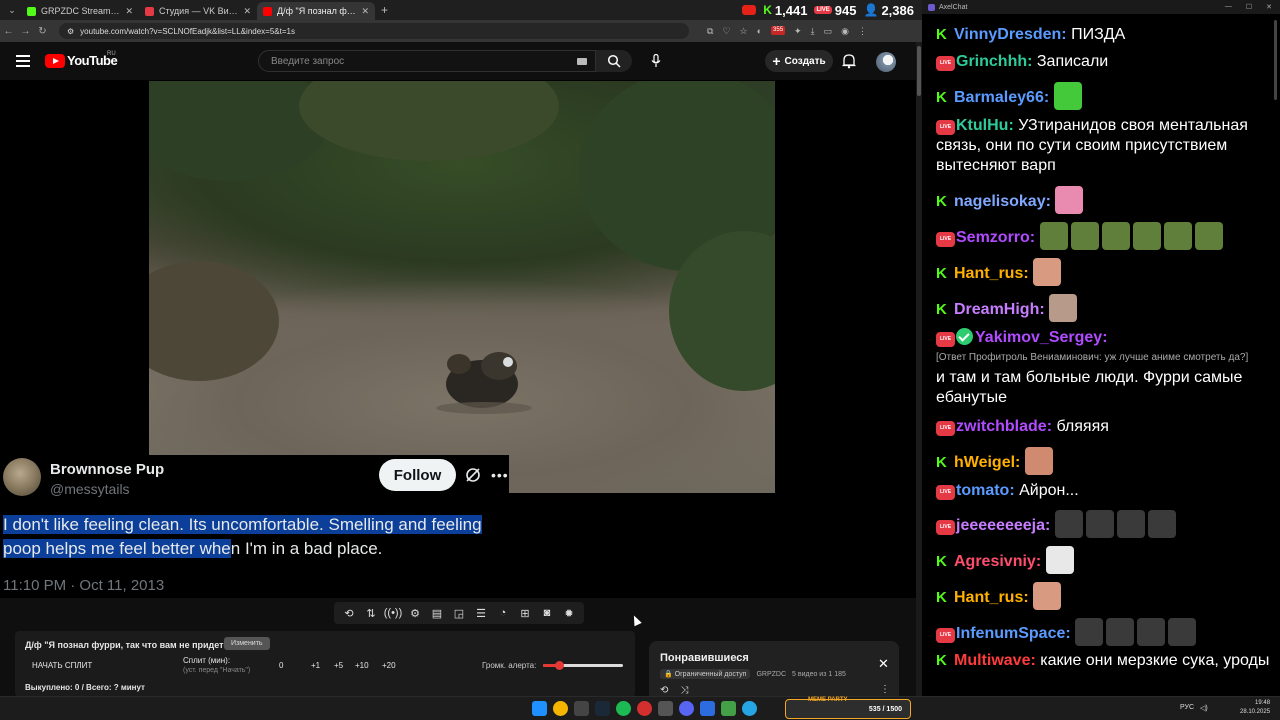  Describe the element at coordinates (393, 613) in the screenshot. I see `audio-wave-icon: ((•))` at that location.